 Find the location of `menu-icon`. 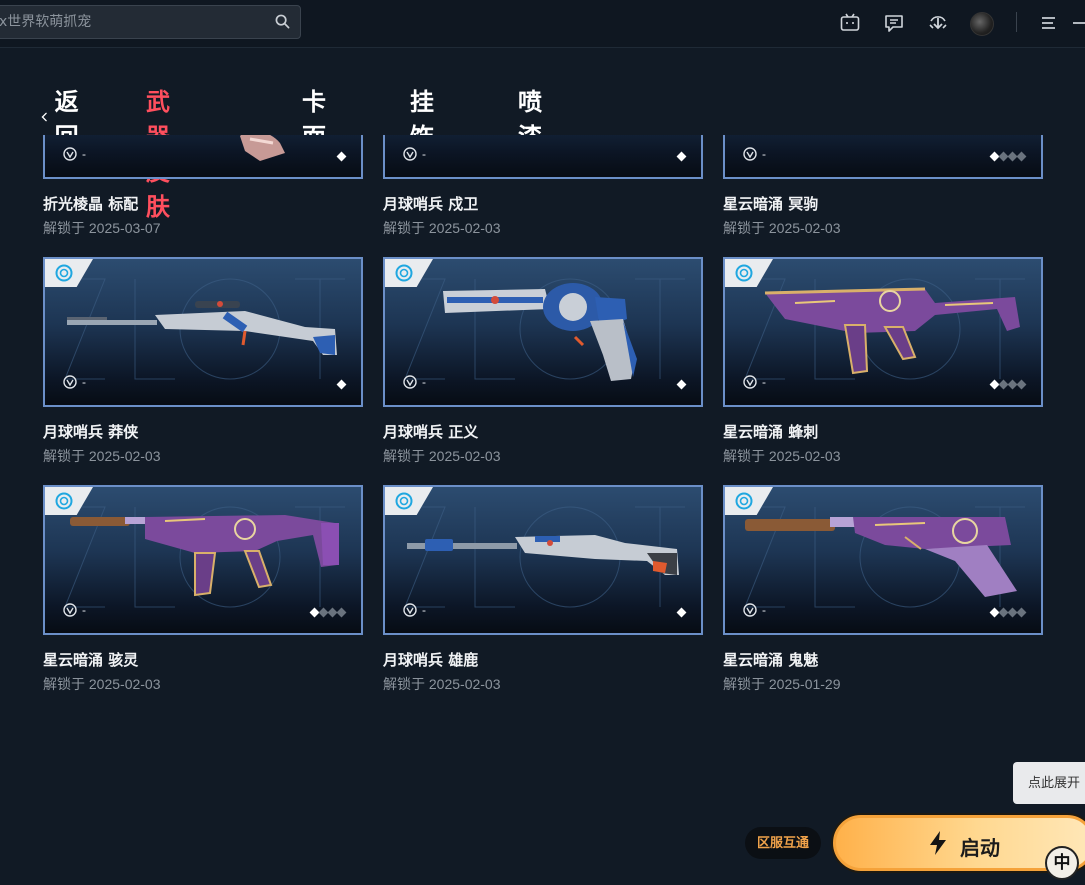

menu-icon is located at coordinates (1049, 23).